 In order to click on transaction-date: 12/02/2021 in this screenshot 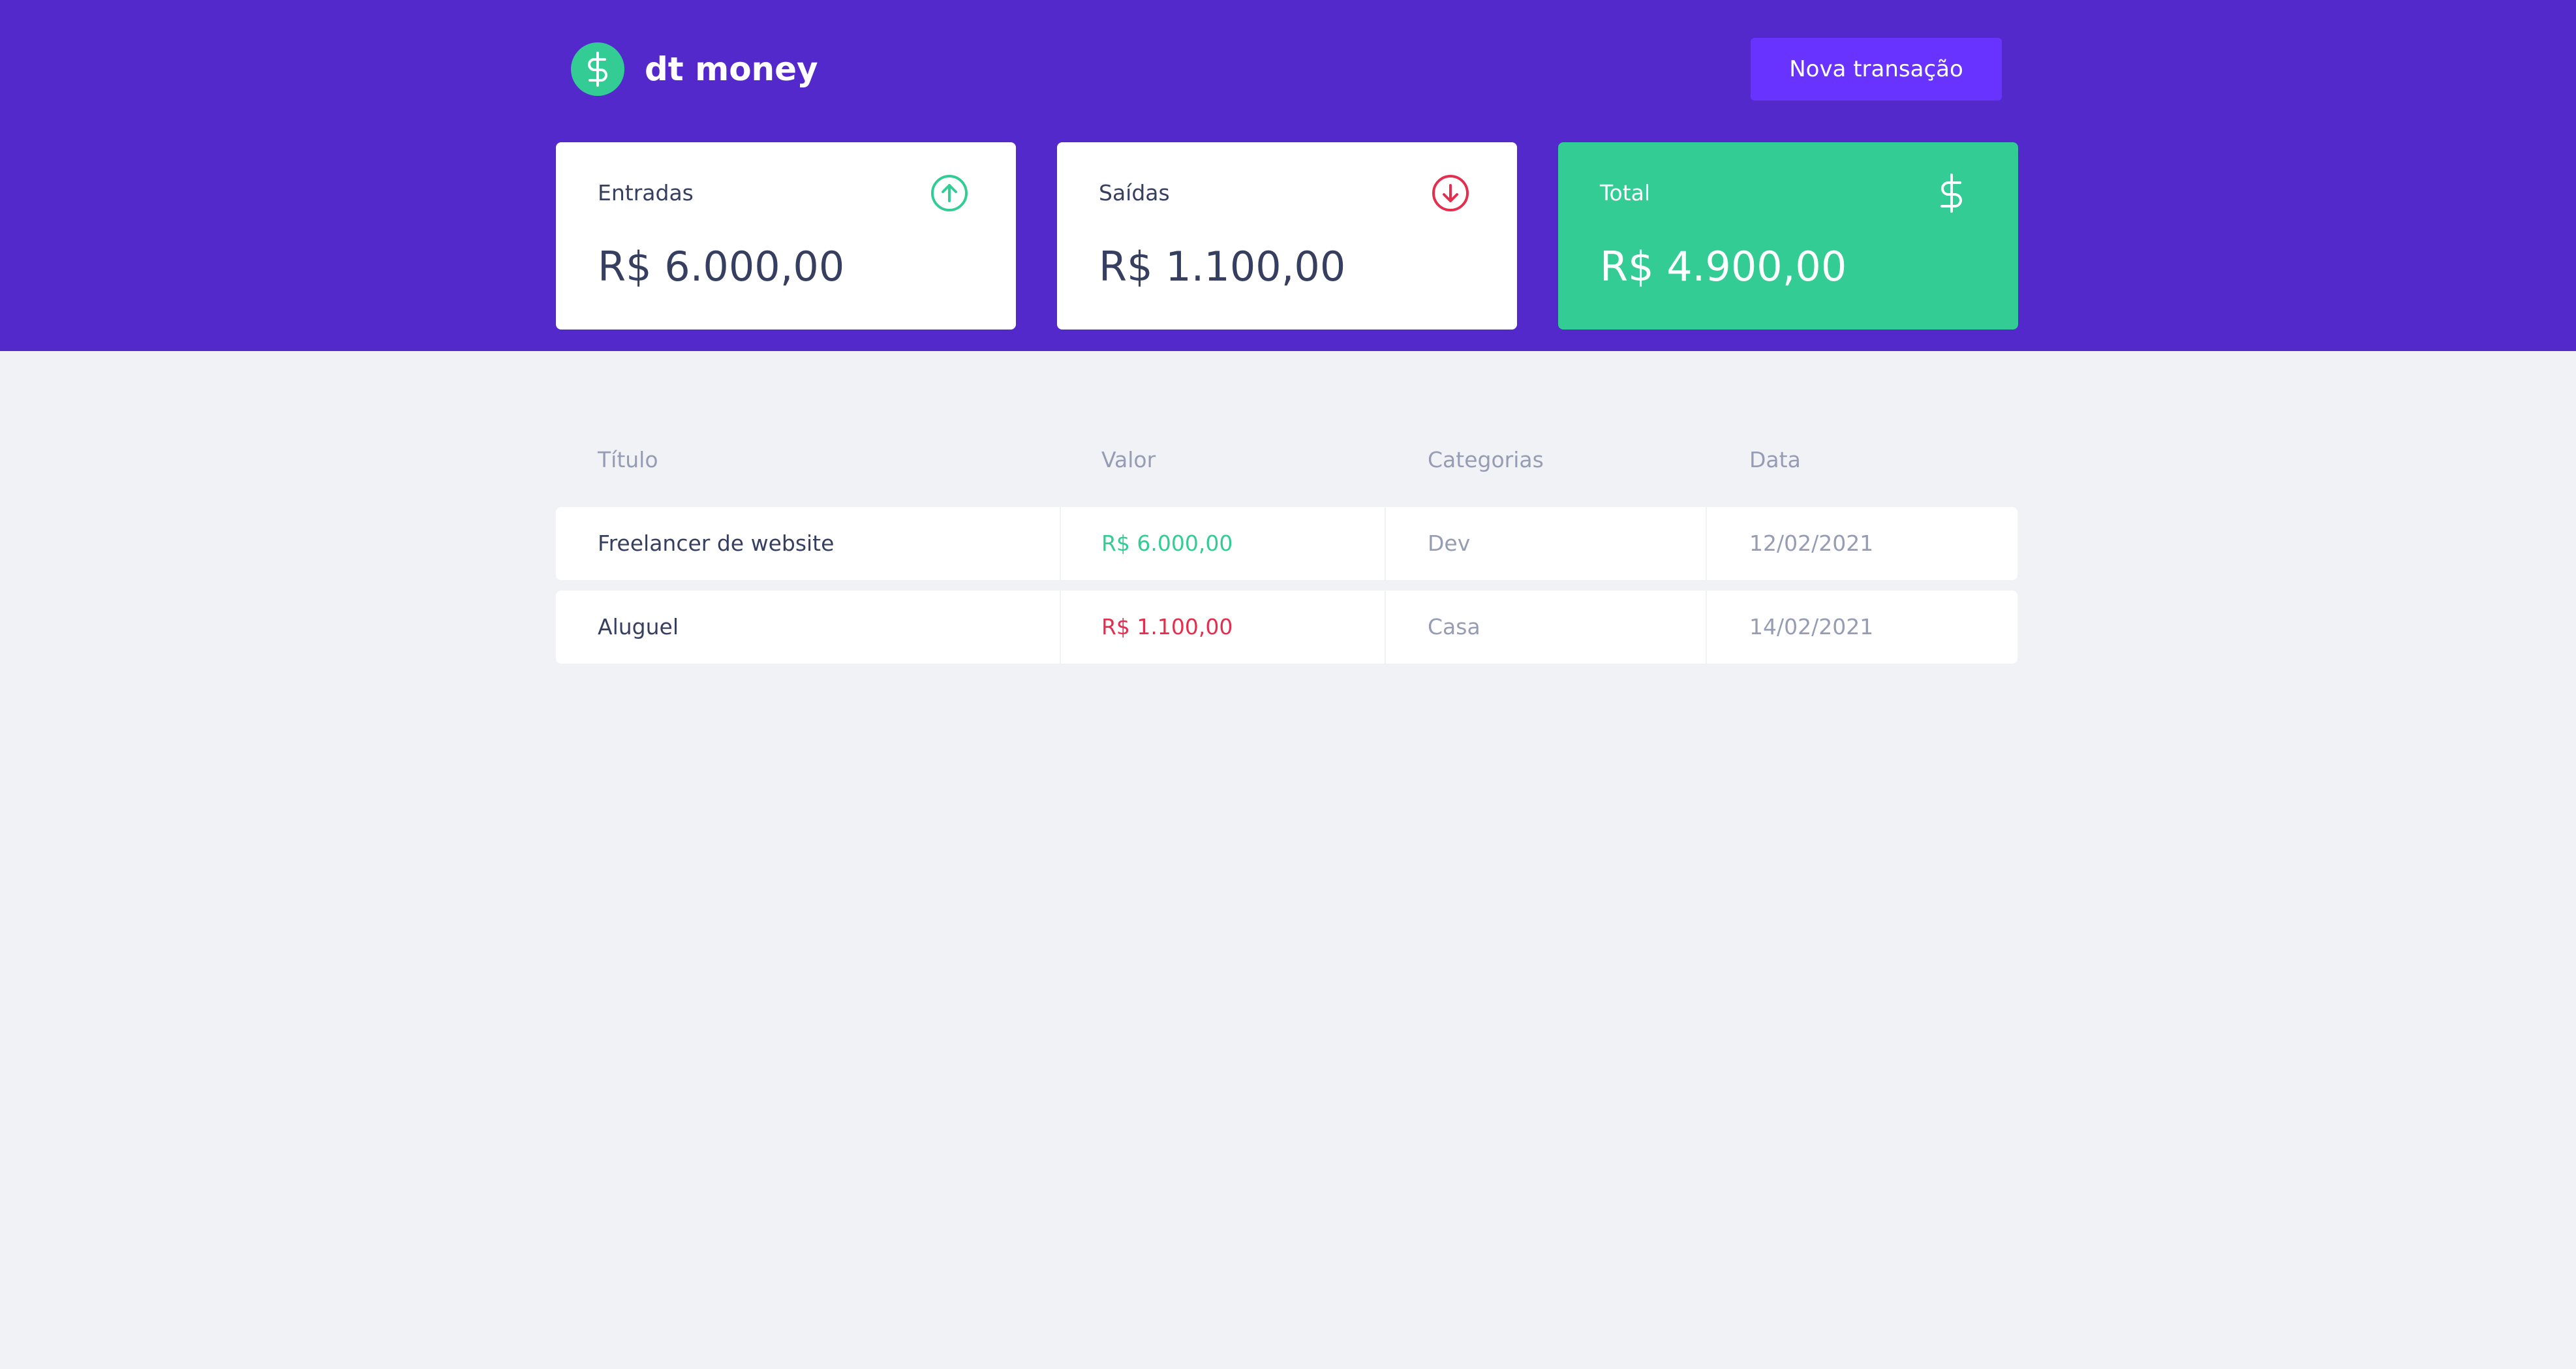, I will do `click(1812, 543)`.